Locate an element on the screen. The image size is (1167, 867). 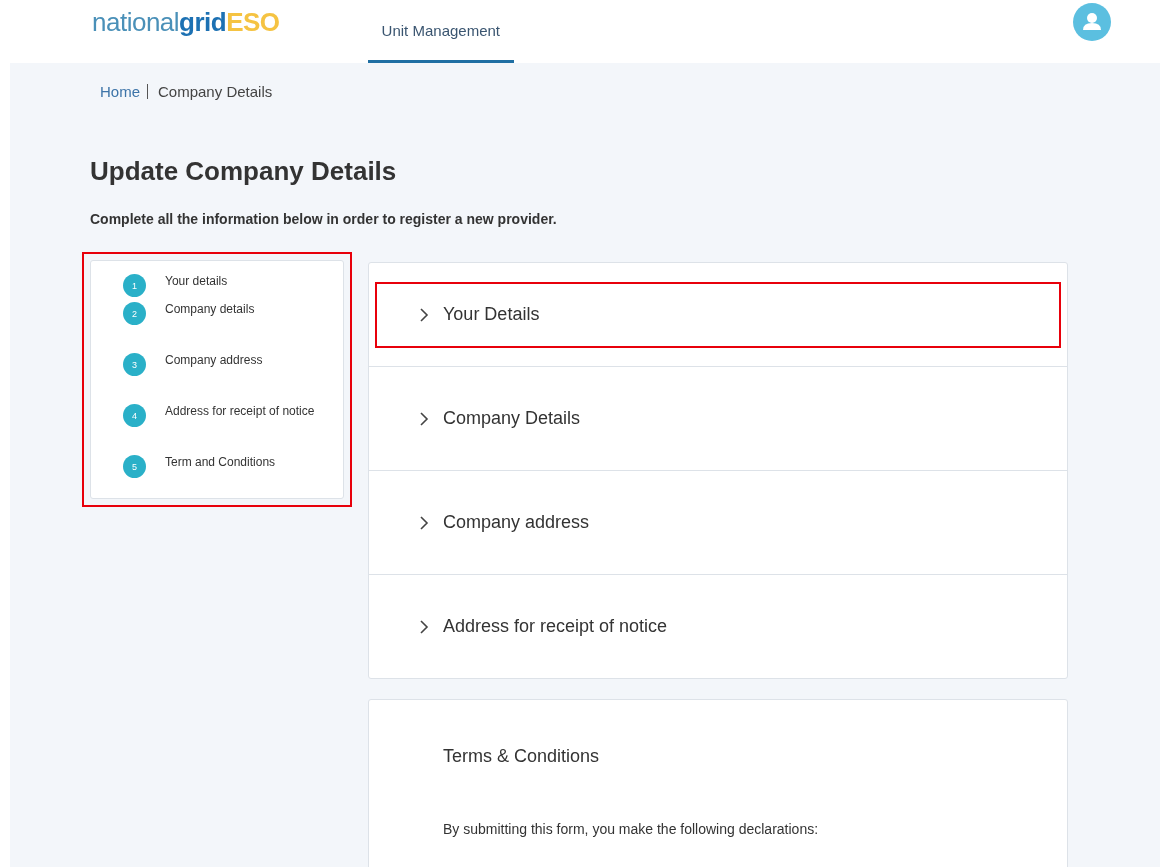
step-number: 1 is located at coordinates (134, 285).